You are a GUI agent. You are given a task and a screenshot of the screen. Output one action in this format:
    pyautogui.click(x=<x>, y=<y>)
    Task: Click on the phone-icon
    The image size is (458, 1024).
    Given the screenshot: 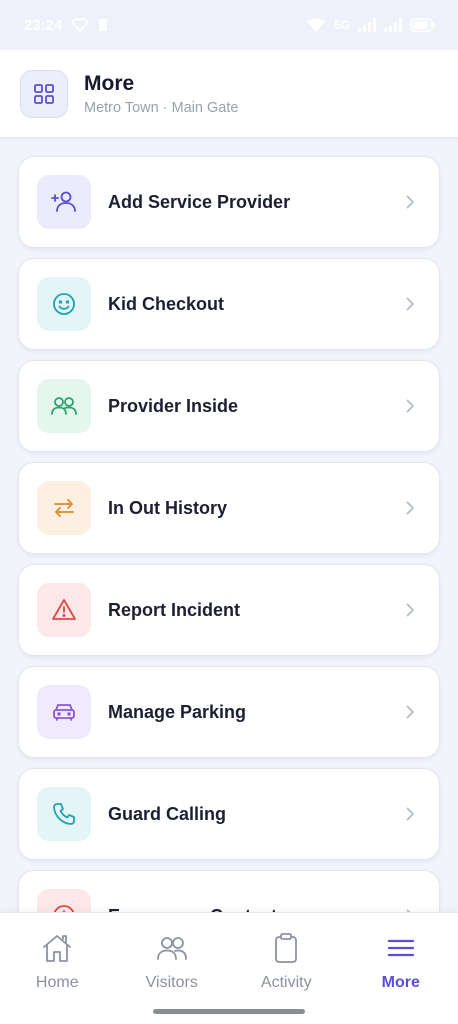 What is the action you would take?
    pyautogui.click(x=64, y=814)
    